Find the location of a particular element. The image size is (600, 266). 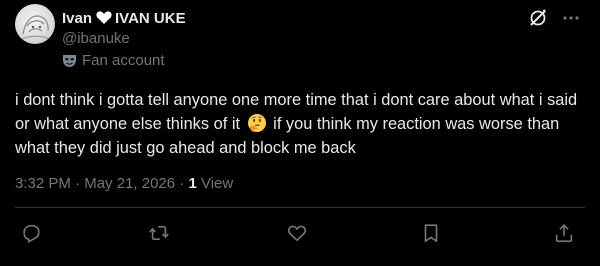

views-label: View is located at coordinates (215, 183).